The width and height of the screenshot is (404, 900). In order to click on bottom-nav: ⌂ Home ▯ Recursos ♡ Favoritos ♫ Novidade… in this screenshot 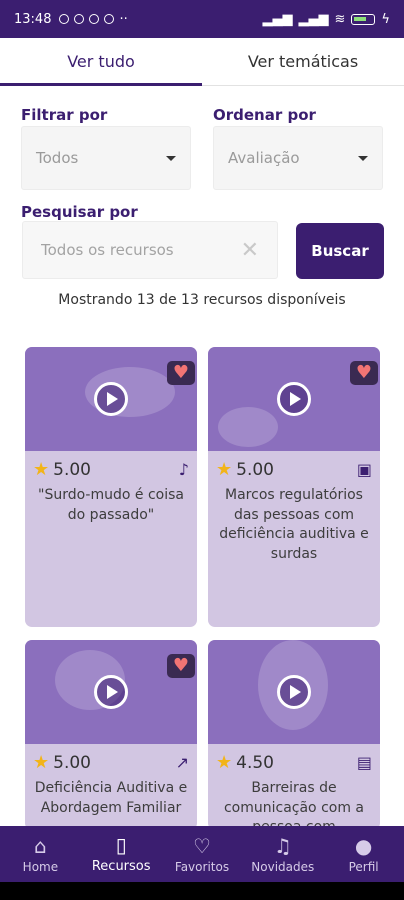, I will do `click(202, 854)`.